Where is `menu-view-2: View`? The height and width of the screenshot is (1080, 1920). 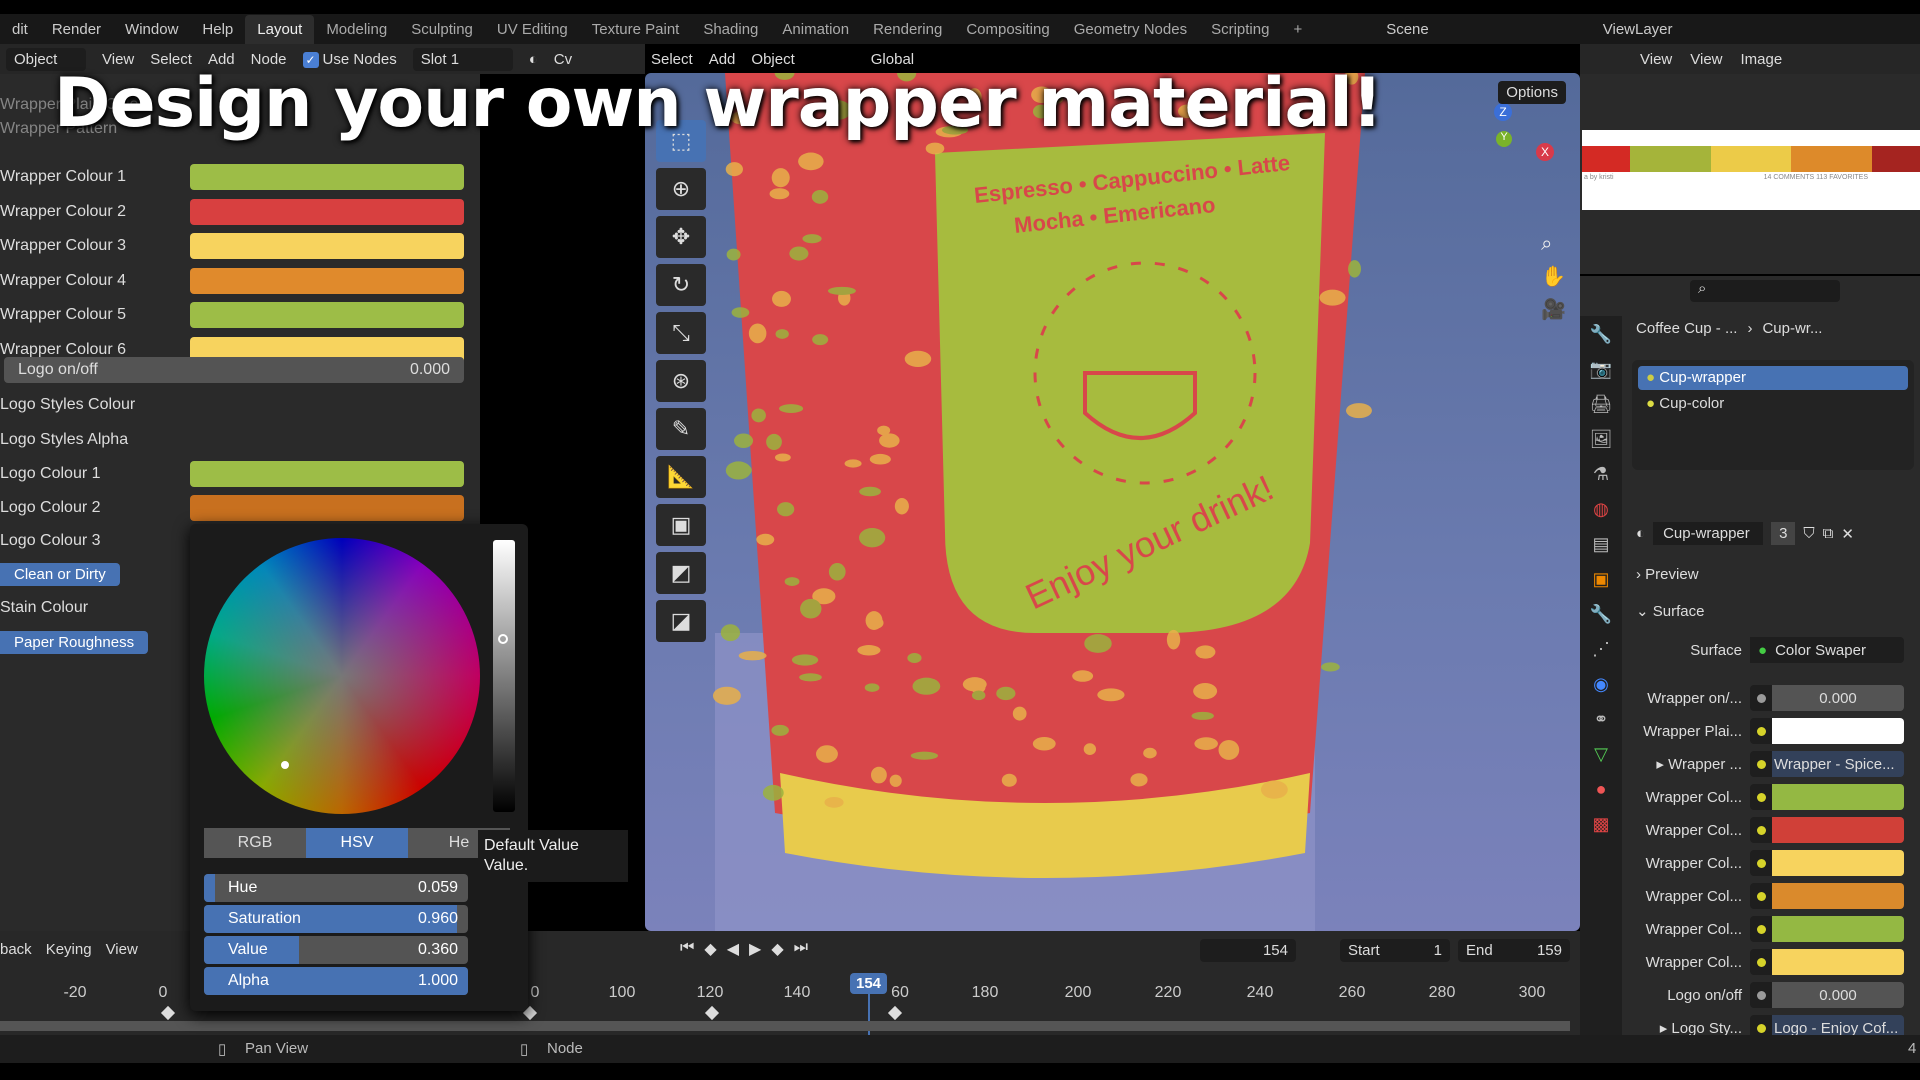
menu-view-2: View is located at coordinates (1706, 59).